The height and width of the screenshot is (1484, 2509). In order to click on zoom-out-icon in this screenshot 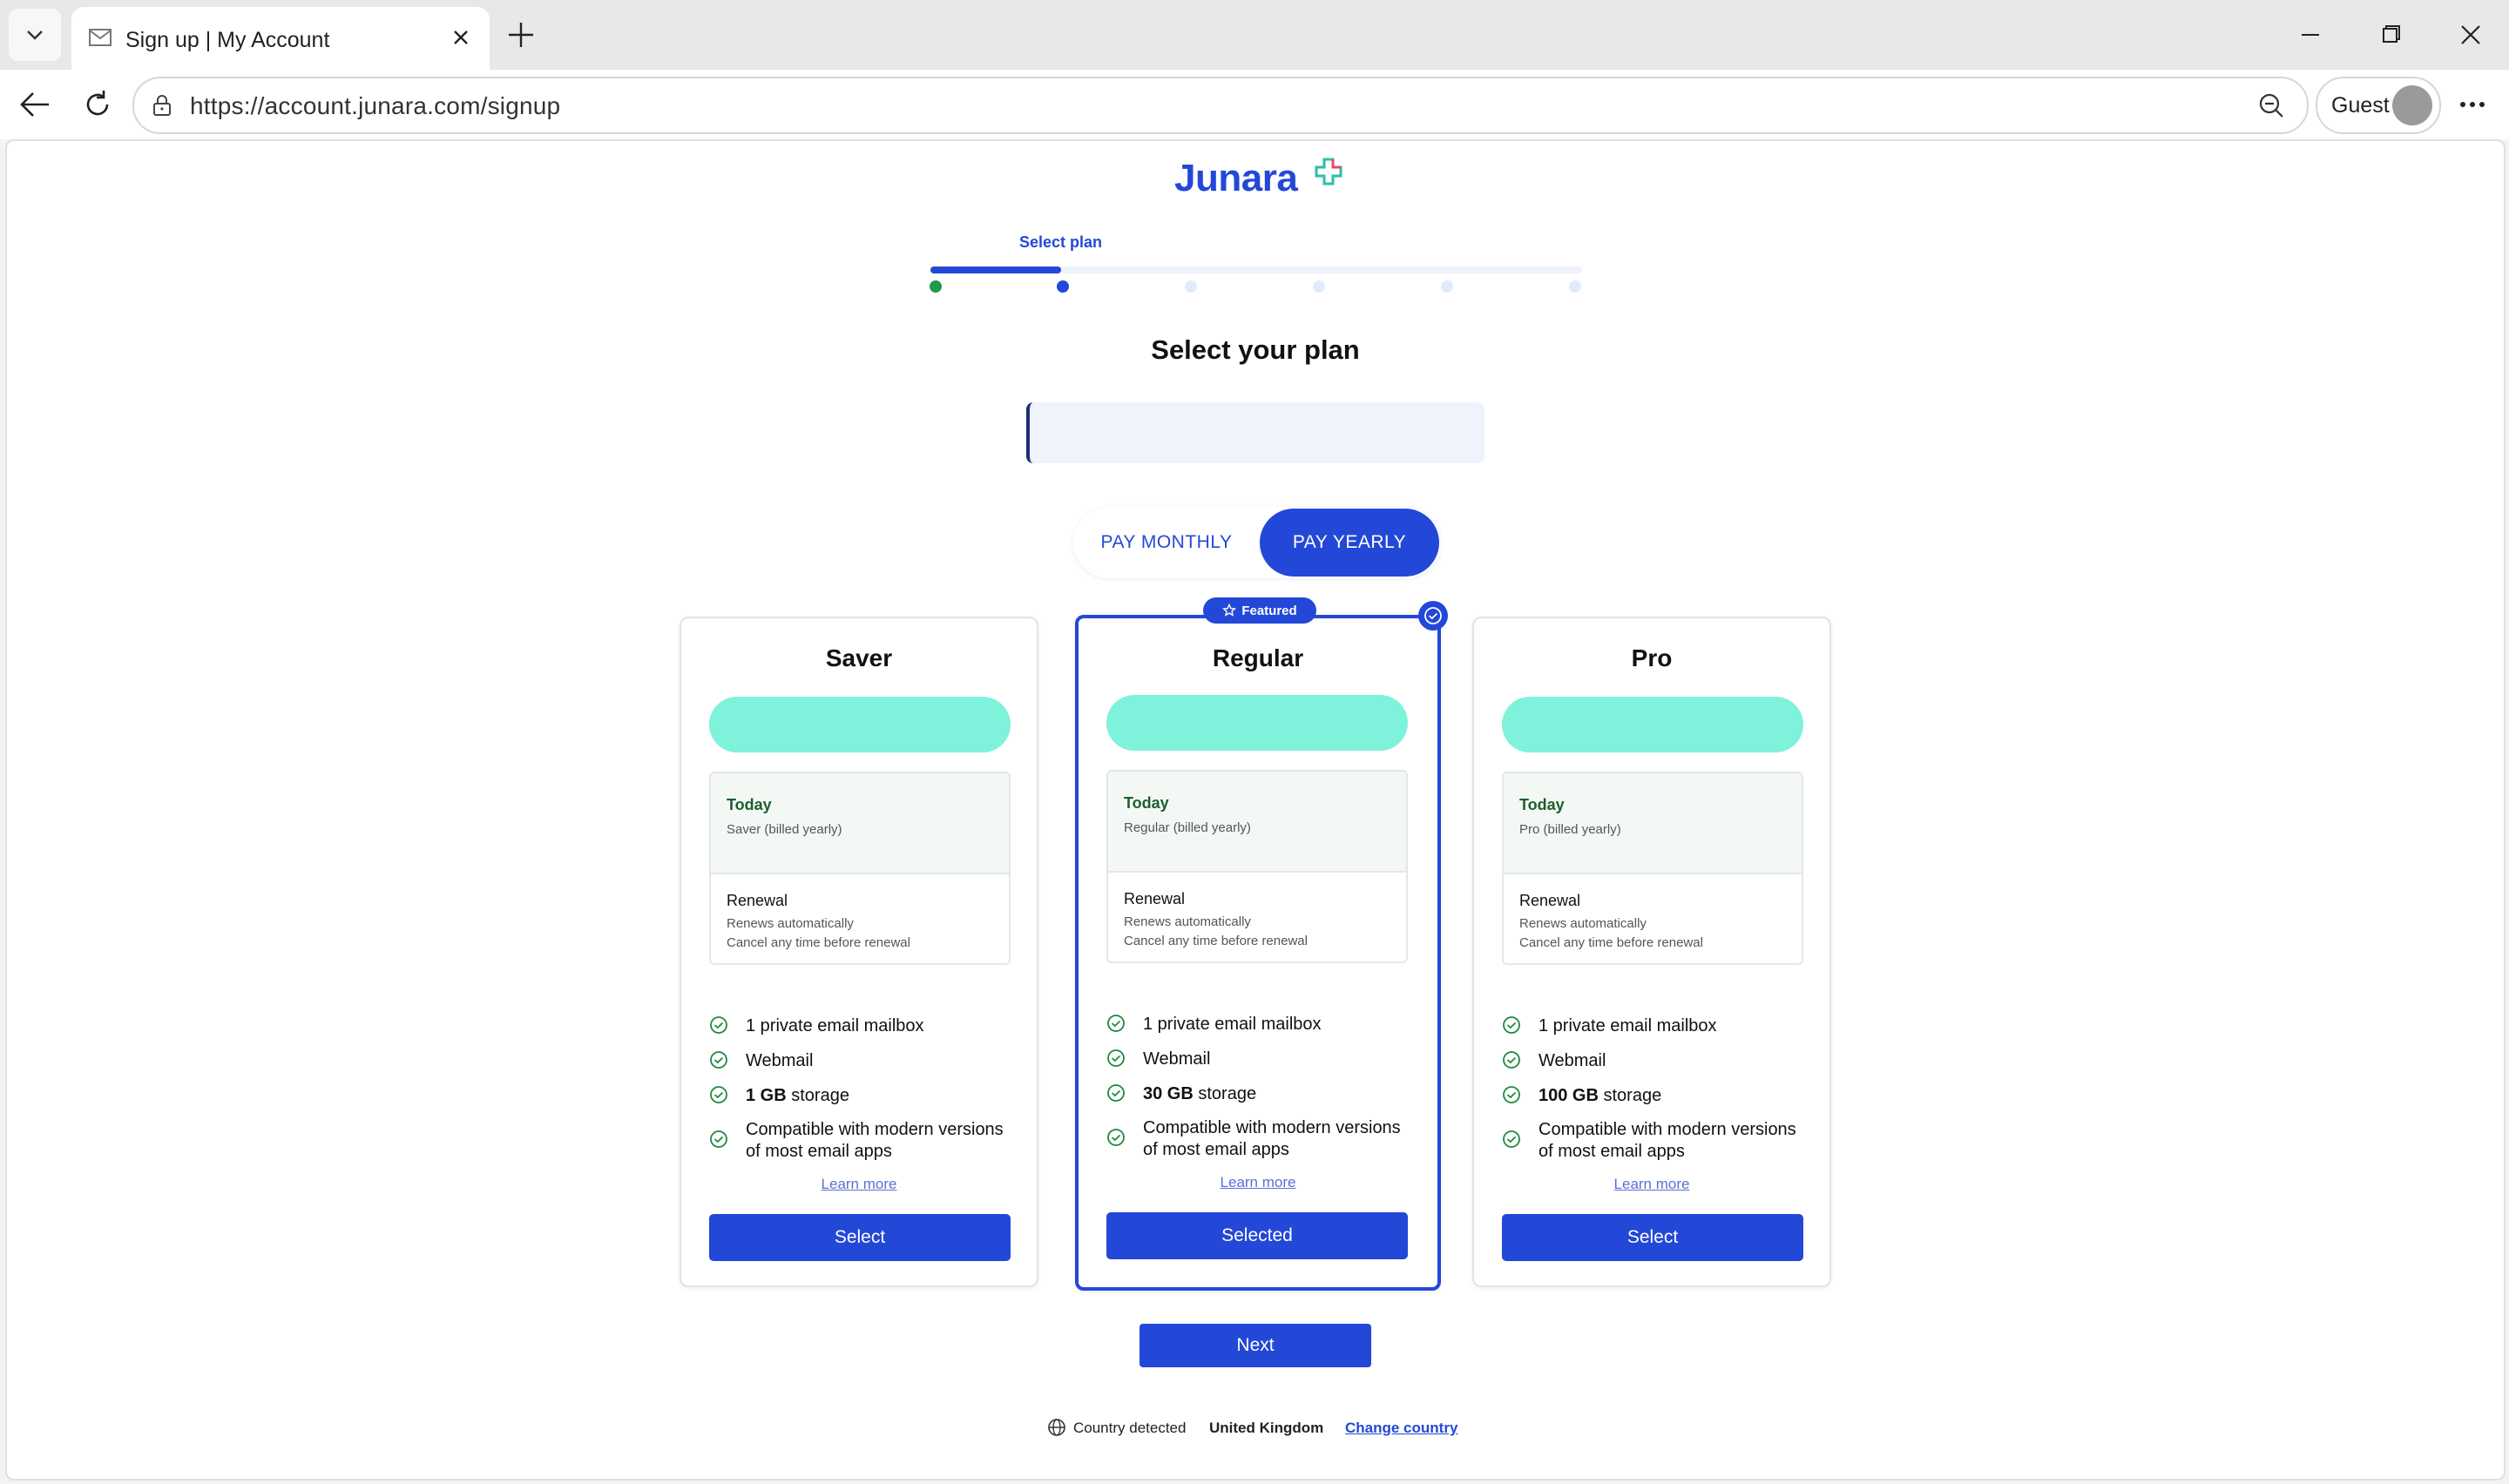, I will do `click(2271, 105)`.